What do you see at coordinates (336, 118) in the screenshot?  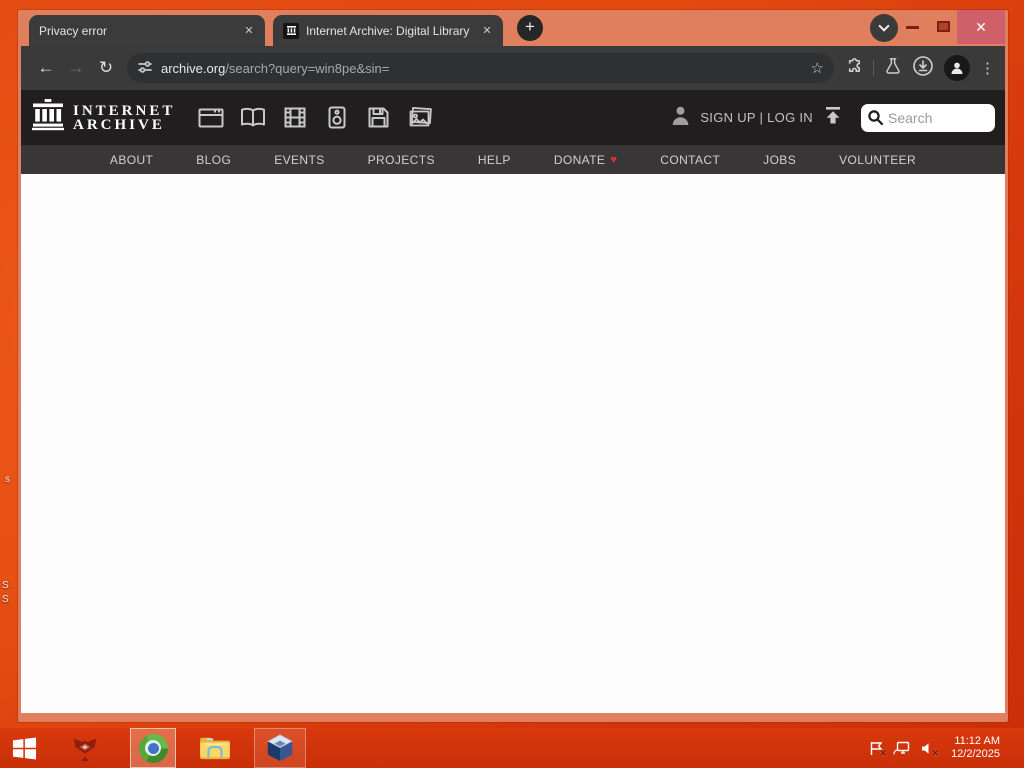 I see `audio-media-icon` at bounding box center [336, 118].